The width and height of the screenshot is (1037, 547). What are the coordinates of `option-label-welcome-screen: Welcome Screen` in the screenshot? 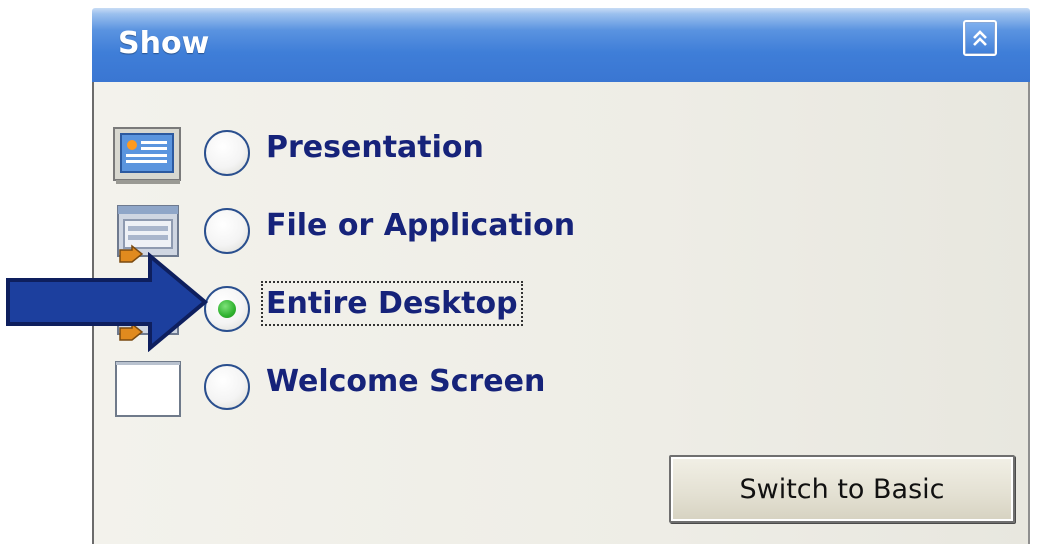 It's located at (405, 381).